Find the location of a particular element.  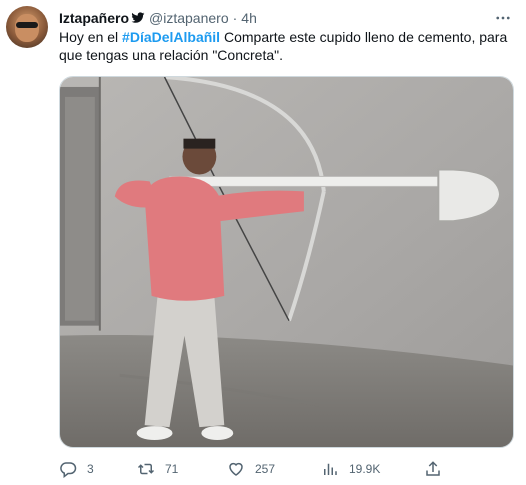

tweet-header: Iztapañero @iztapanero · 4h is located at coordinates (285, 18).